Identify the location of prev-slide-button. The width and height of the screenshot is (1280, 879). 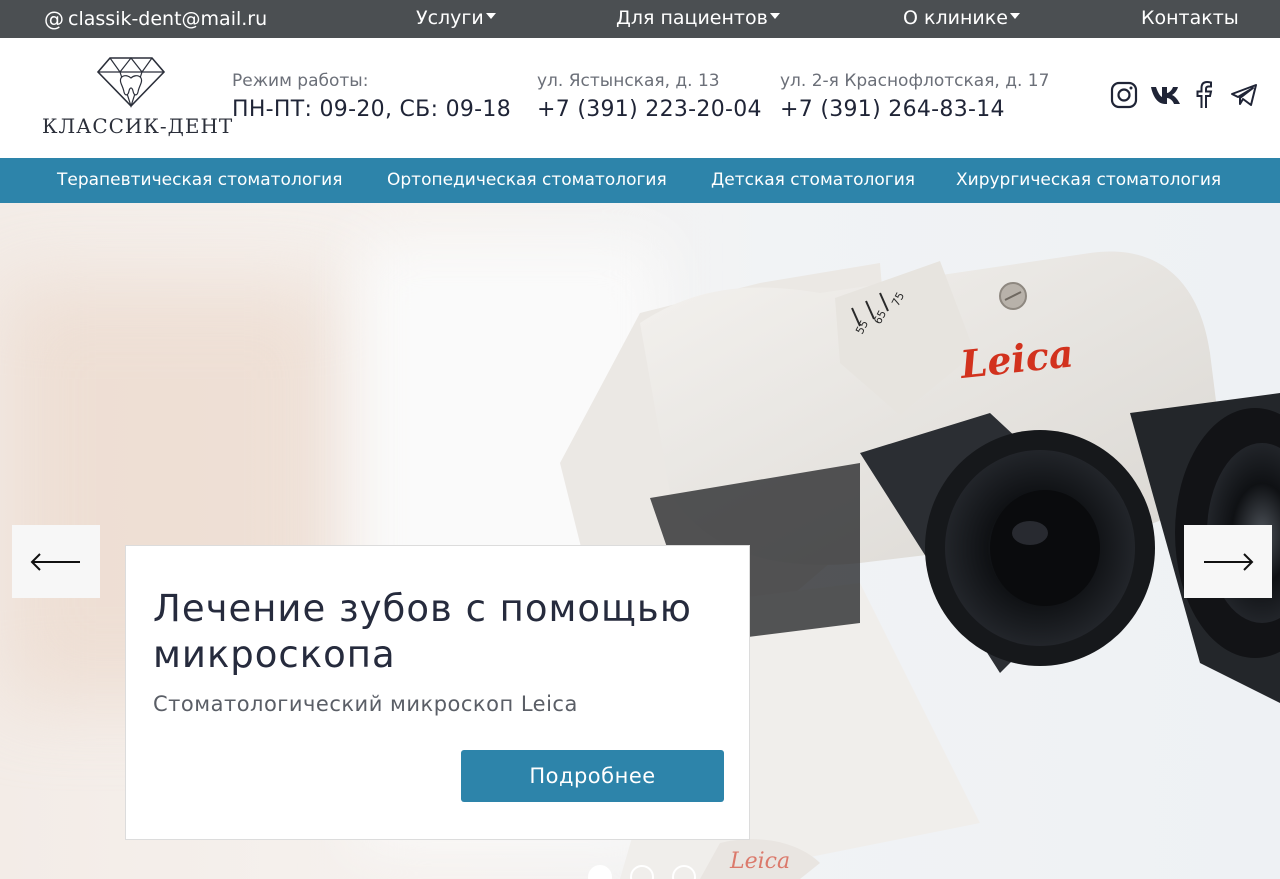
(56, 561).